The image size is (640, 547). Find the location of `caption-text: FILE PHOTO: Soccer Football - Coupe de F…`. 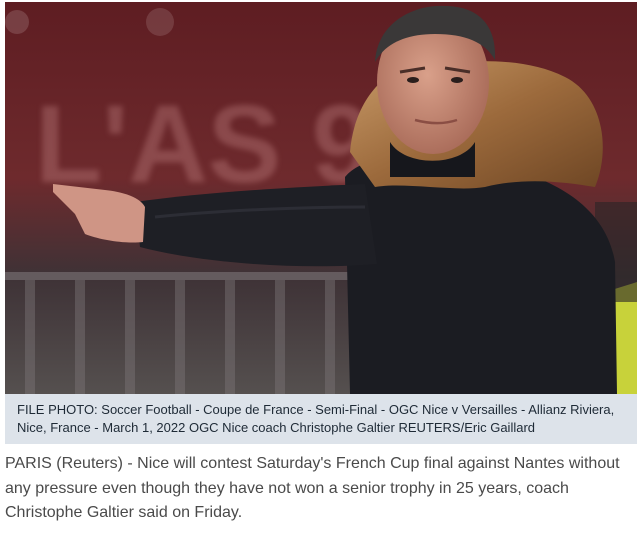

caption-text: FILE PHOTO: Soccer Football - Coupe de F… is located at coordinates (316, 418).